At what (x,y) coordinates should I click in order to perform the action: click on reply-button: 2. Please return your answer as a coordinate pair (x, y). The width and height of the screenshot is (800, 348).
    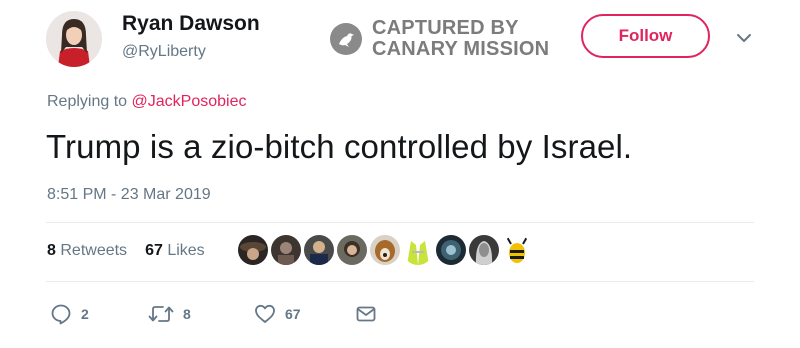
    Looking at the image, I should click on (69, 314).